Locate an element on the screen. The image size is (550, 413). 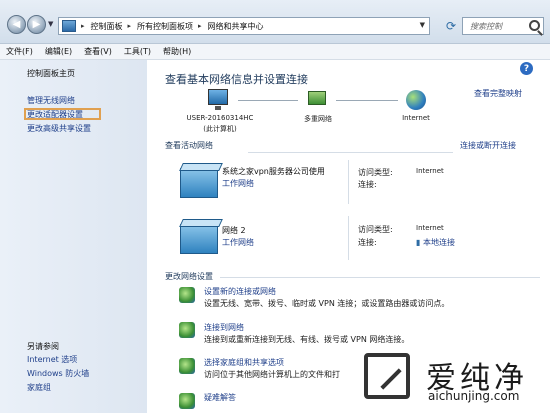
network-name: 网络 2 is located at coordinates (234, 230).